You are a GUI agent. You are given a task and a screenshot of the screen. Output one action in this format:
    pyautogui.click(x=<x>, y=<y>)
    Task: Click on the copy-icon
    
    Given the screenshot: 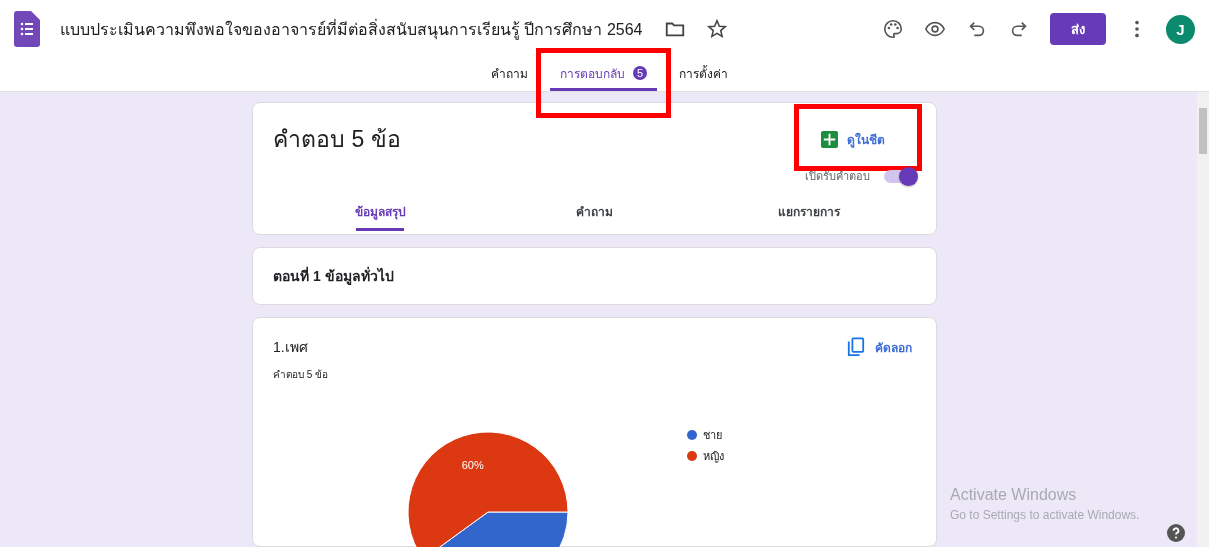 What is the action you would take?
    pyautogui.click(x=856, y=347)
    